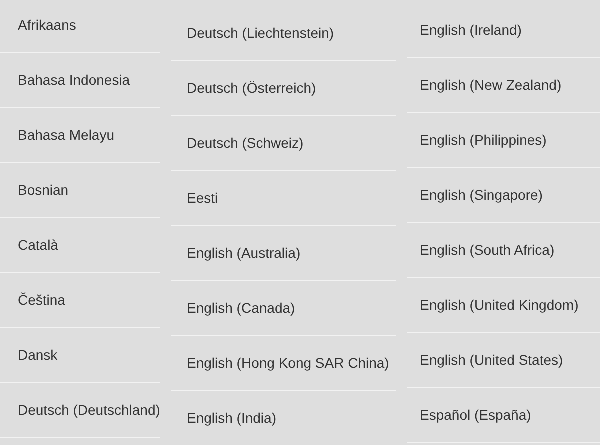 Image resolution: width=600 pixels, height=445 pixels. Describe the element at coordinates (503, 250) in the screenshot. I see `language-item: English (South Africa)` at that location.